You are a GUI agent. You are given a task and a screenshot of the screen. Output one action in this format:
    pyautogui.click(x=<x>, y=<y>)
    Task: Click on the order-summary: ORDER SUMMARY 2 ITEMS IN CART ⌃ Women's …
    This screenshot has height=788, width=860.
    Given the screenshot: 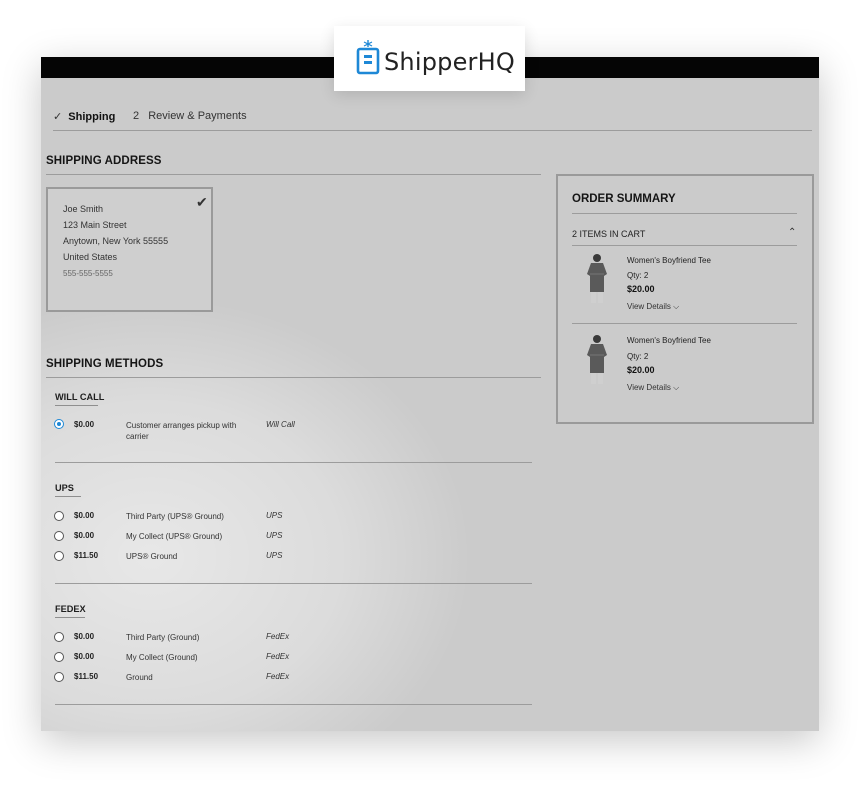 What is the action you would take?
    pyautogui.click(x=685, y=299)
    